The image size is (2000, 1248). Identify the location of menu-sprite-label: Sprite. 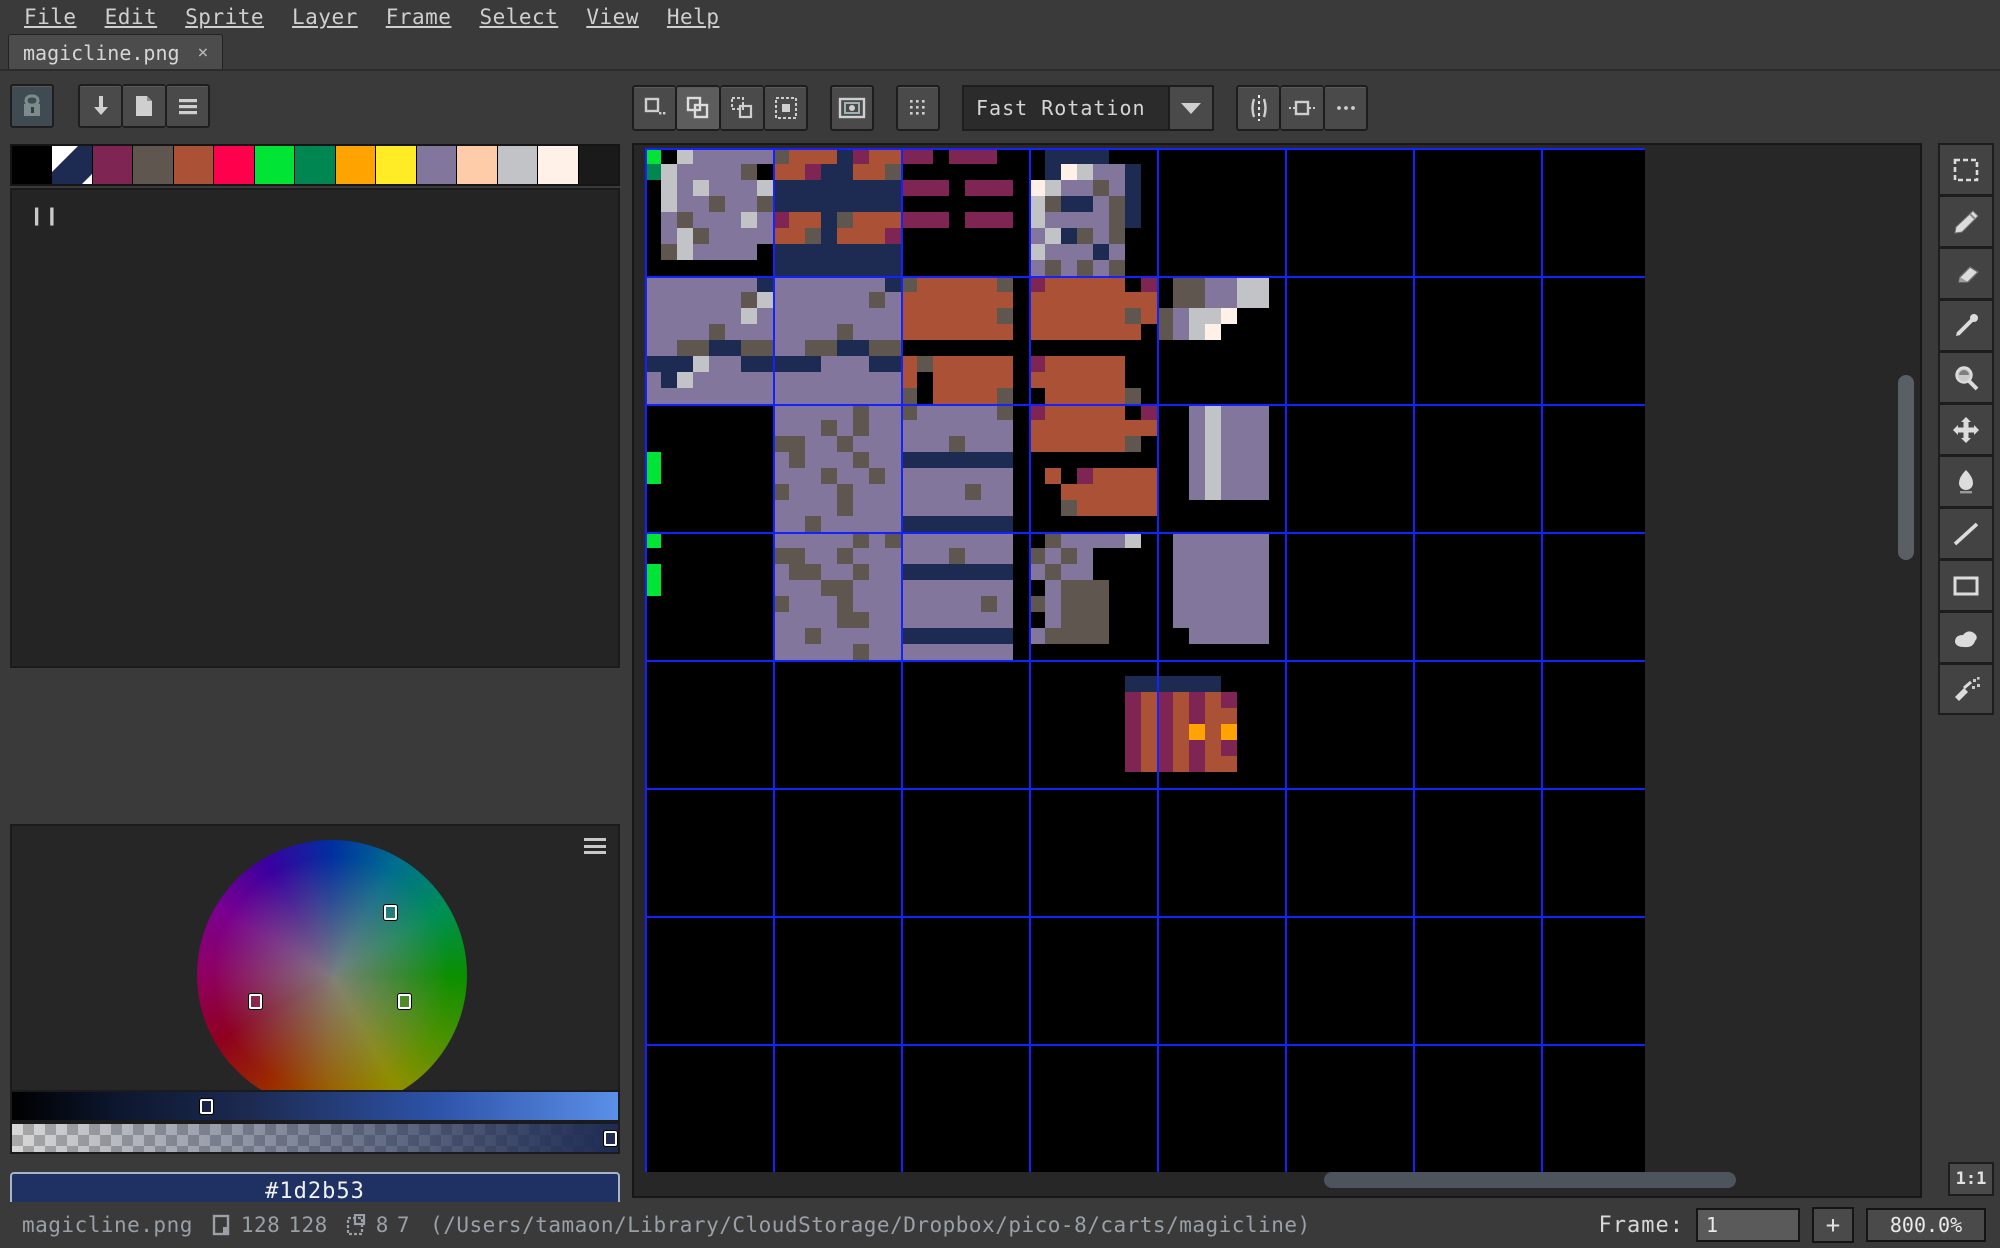
(225, 17).